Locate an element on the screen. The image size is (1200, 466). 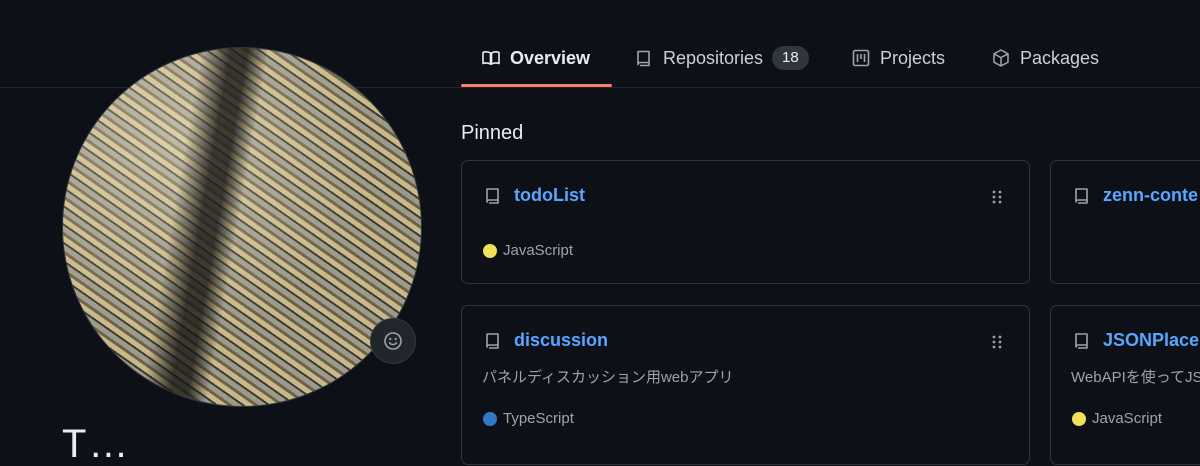
smiley-icon is located at coordinates (393, 341).